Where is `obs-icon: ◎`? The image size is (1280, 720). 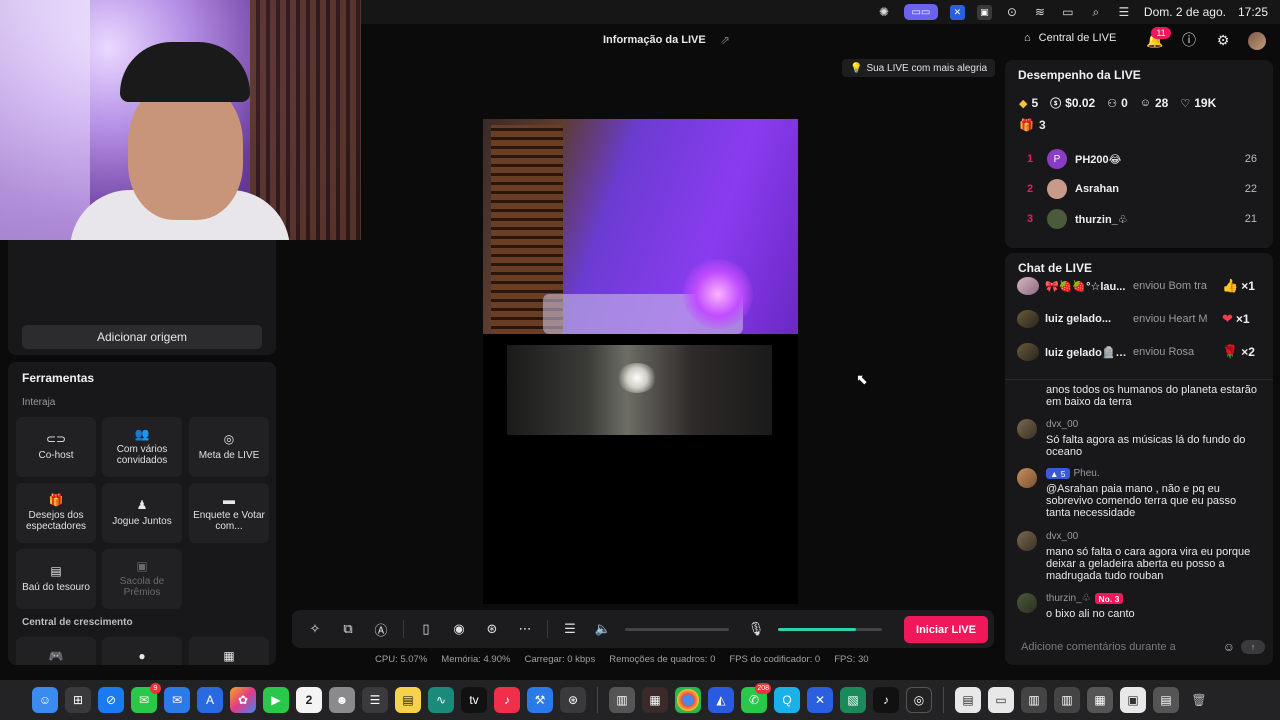 obs-icon: ◎ is located at coordinates (919, 700).